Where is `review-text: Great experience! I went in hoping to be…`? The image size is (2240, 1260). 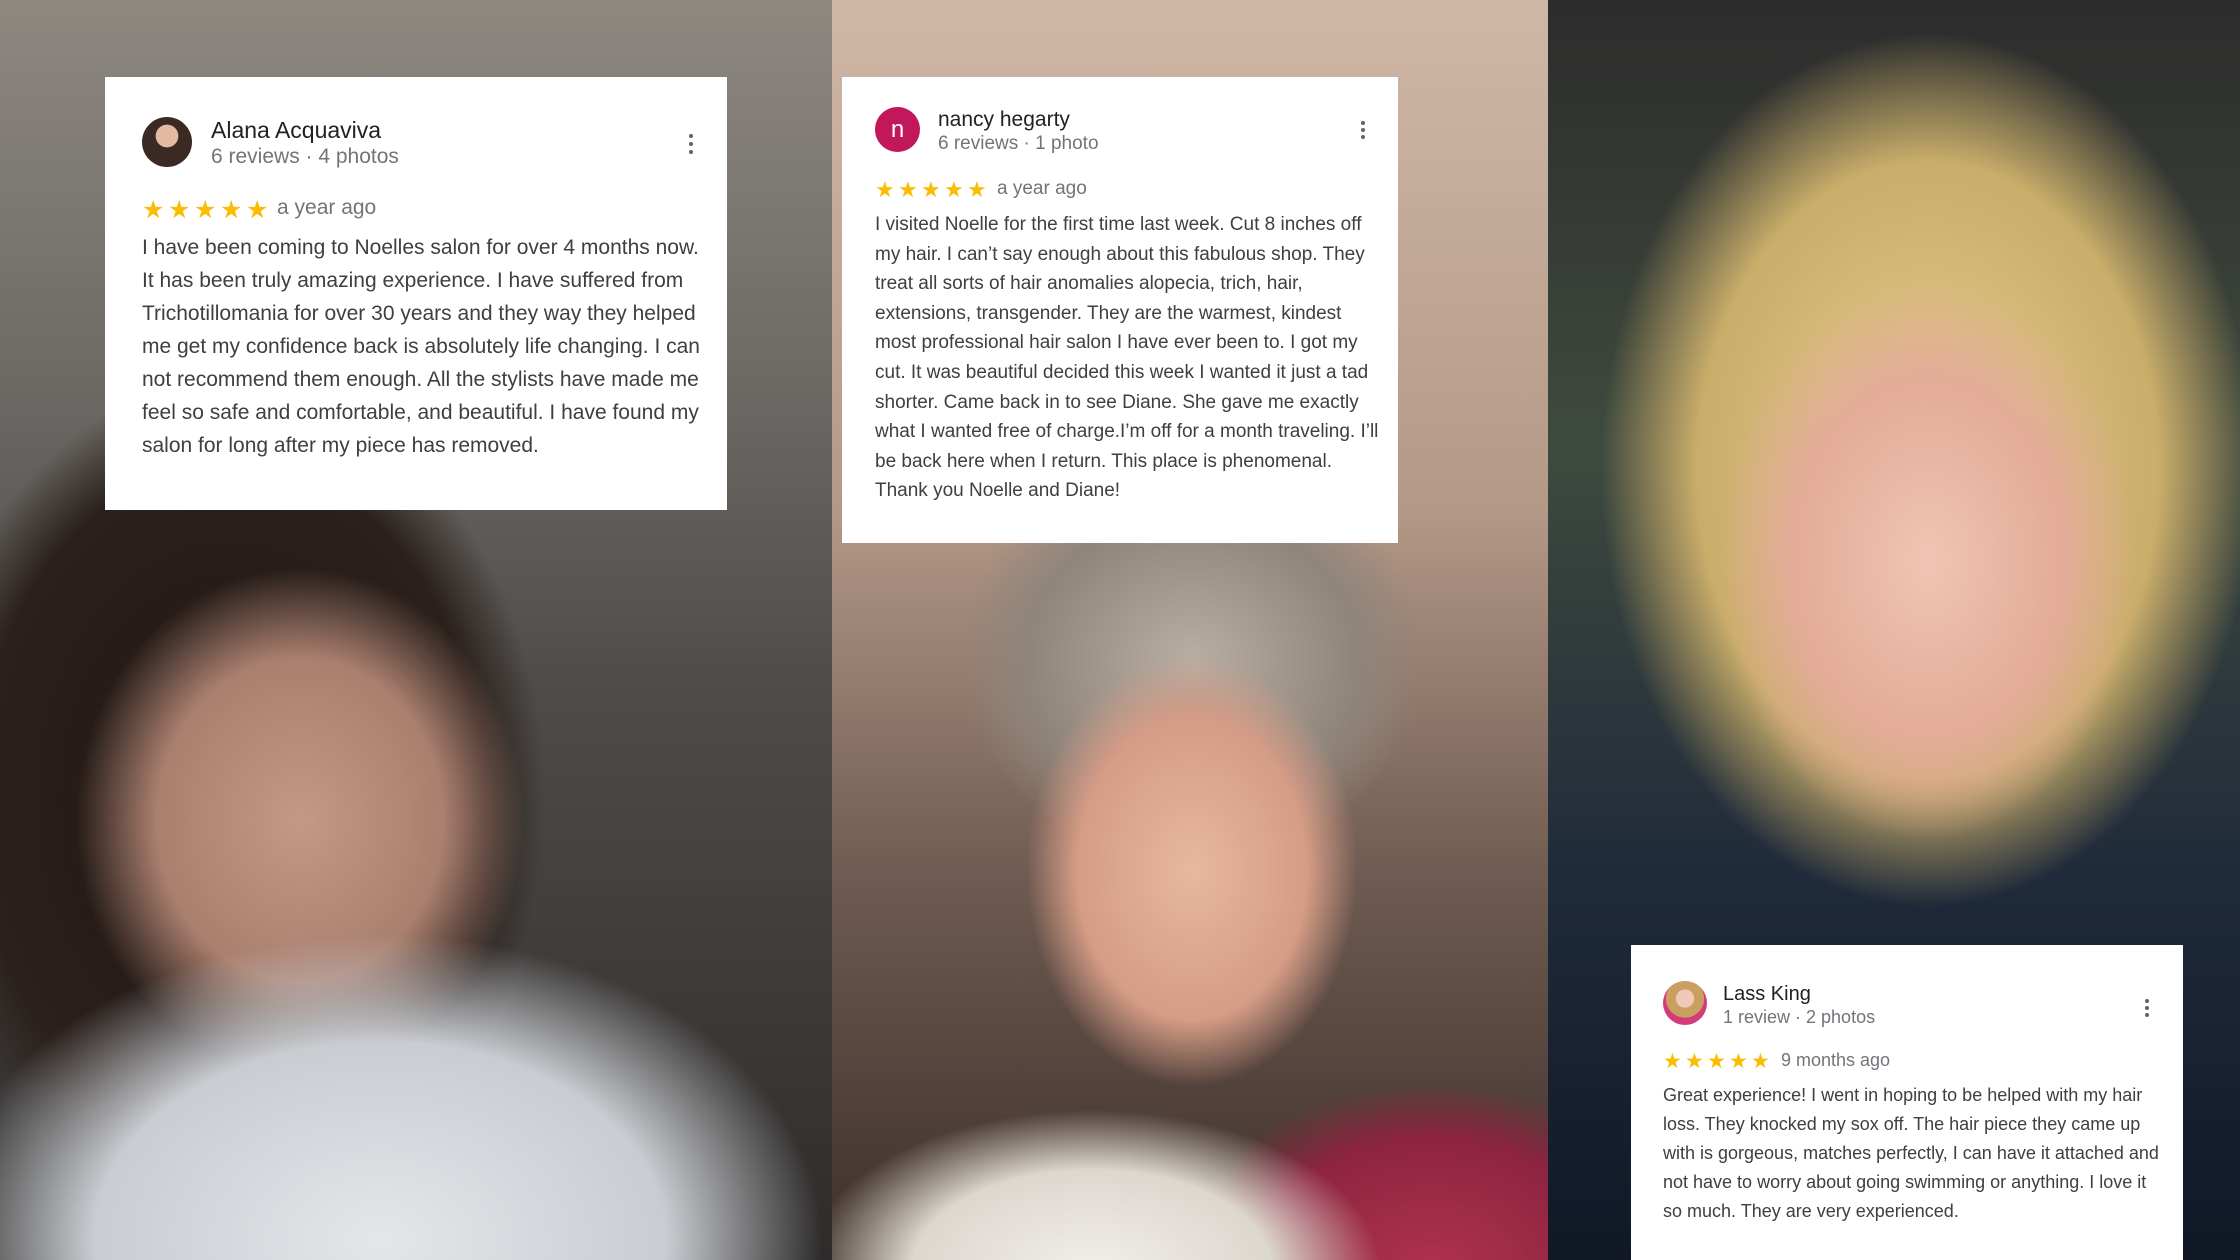
review-text: Great experience! I went in hoping to be… is located at coordinates (1911, 1153).